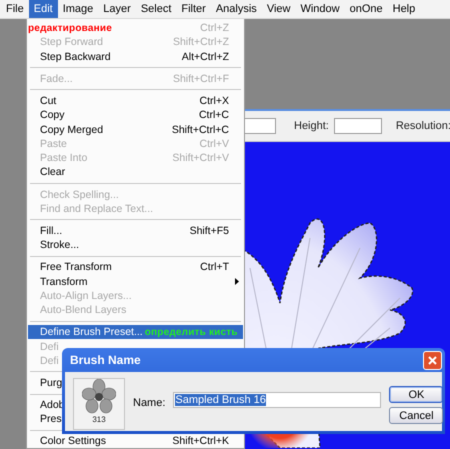 The height and width of the screenshot is (449, 450). What do you see at coordinates (260, 126) in the screenshot?
I see `width-field` at bounding box center [260, 126].